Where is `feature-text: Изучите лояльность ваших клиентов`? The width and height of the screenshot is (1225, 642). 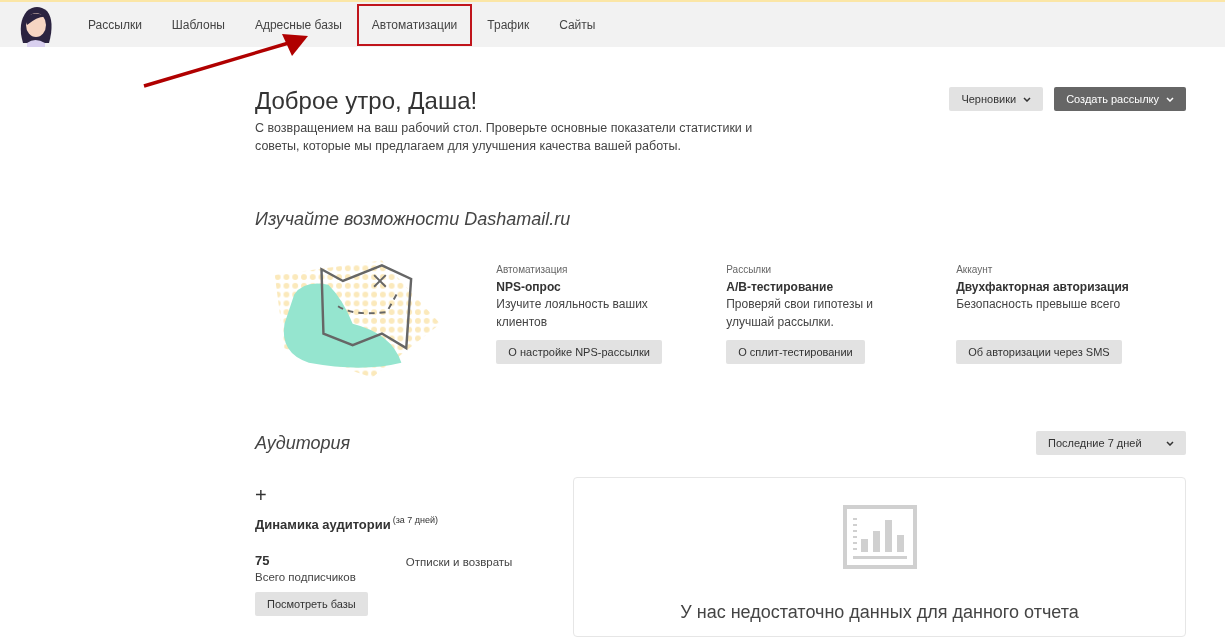
feature-text: Изучите лояльность ваших клиентов is located at coordinates (572, 313).